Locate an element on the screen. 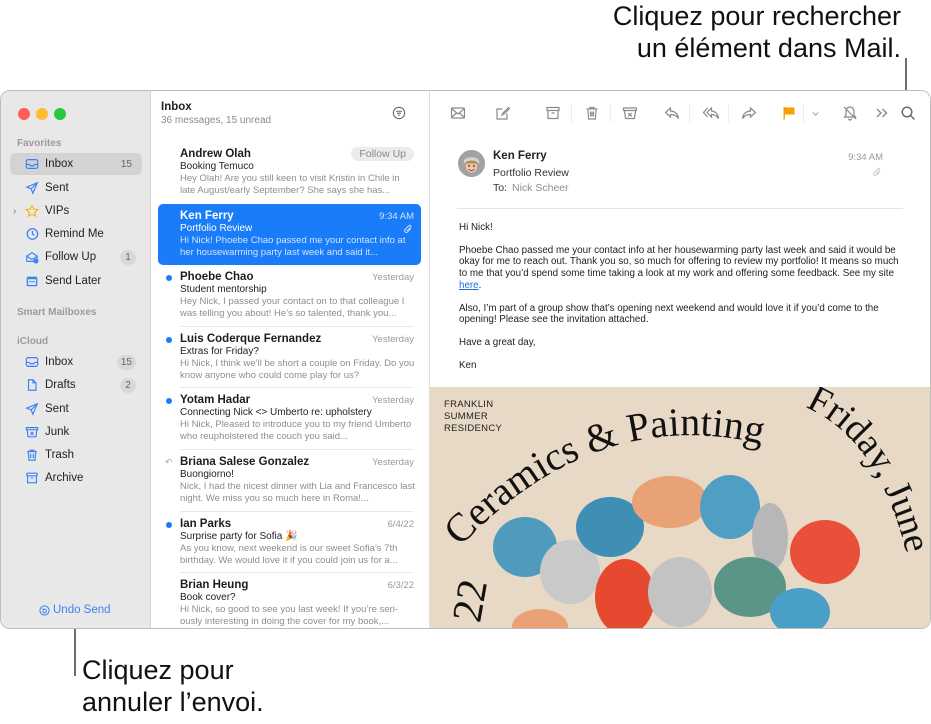 The width and height of the screenshot is (931, 724). compose-icon is located at coordinates (503, 113).